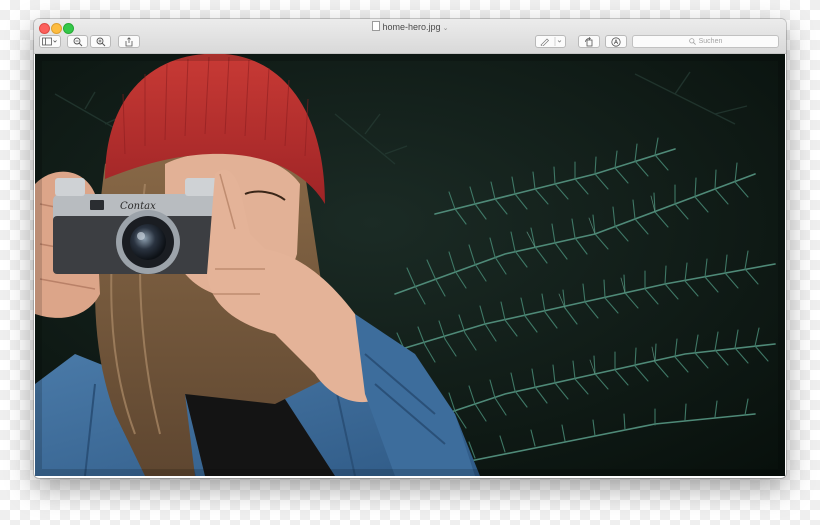  Describe the element at coordinates (410, 36) in the screenshot. I see `title-bar: home-hero.jpg ⌄ Suchen` at that location.